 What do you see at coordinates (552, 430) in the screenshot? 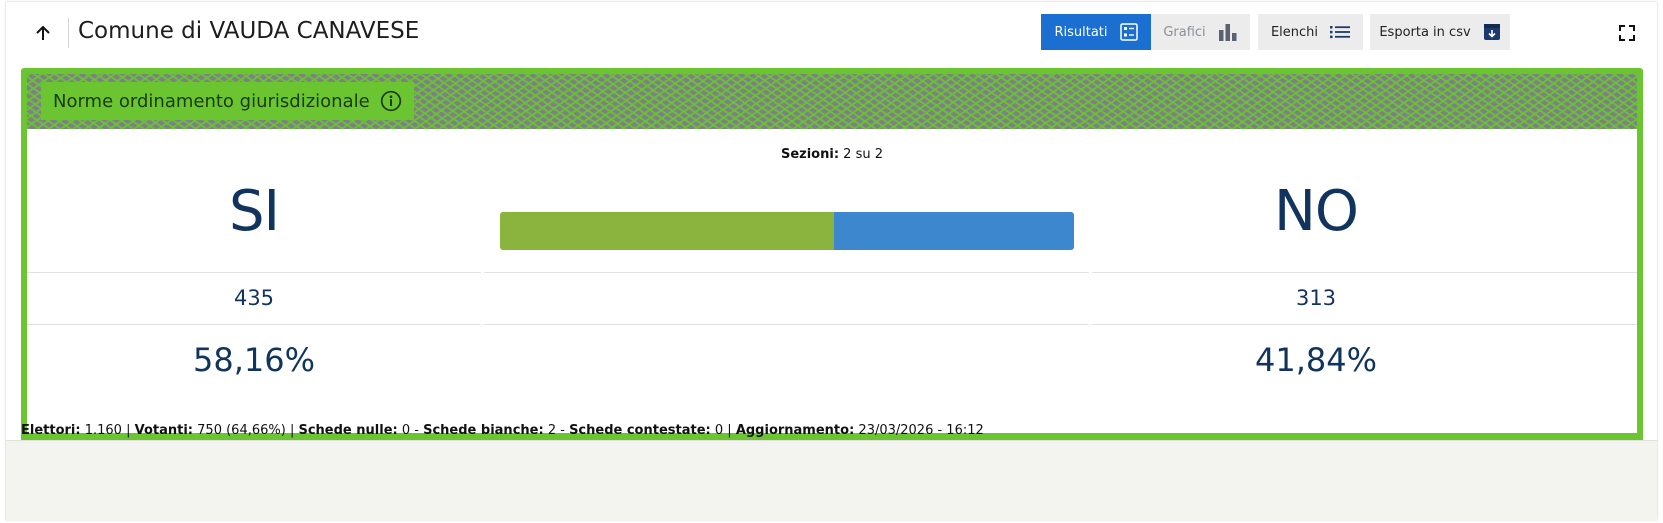
I see `bianche-value: 2` at bounding box center [552, 430].